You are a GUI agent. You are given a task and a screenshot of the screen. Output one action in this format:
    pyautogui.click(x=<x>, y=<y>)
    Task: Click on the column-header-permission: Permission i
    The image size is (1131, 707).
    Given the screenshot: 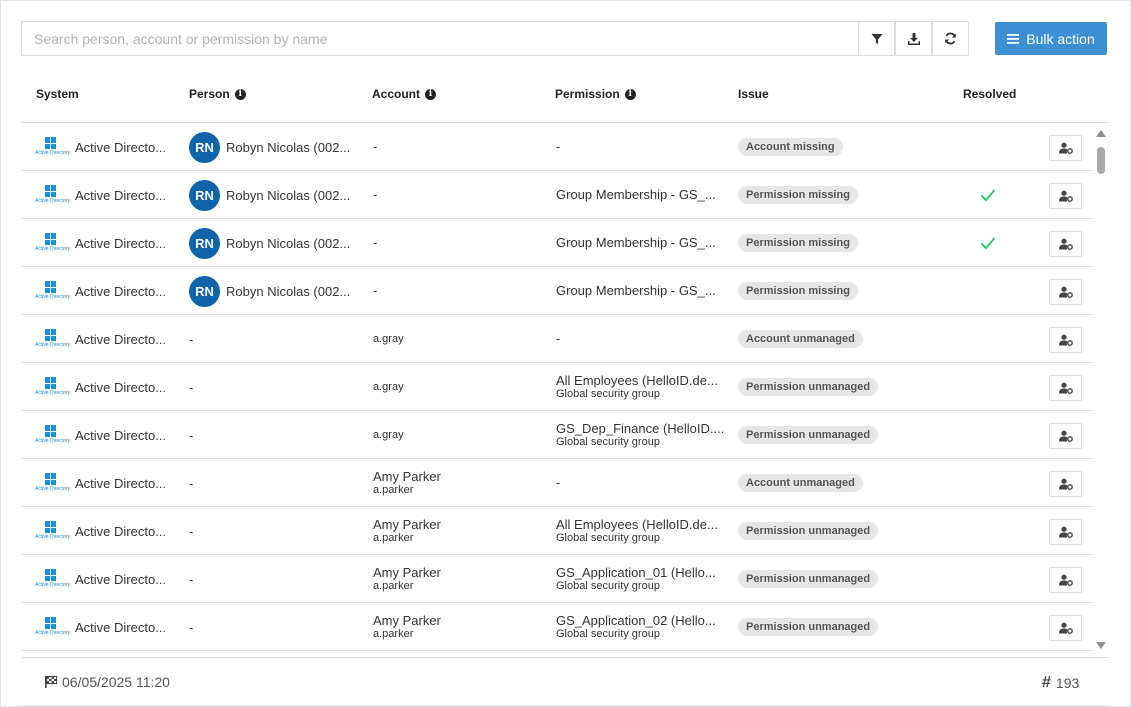 What is the action you would take?
    pyautogui.click(x=595, y=94)
    